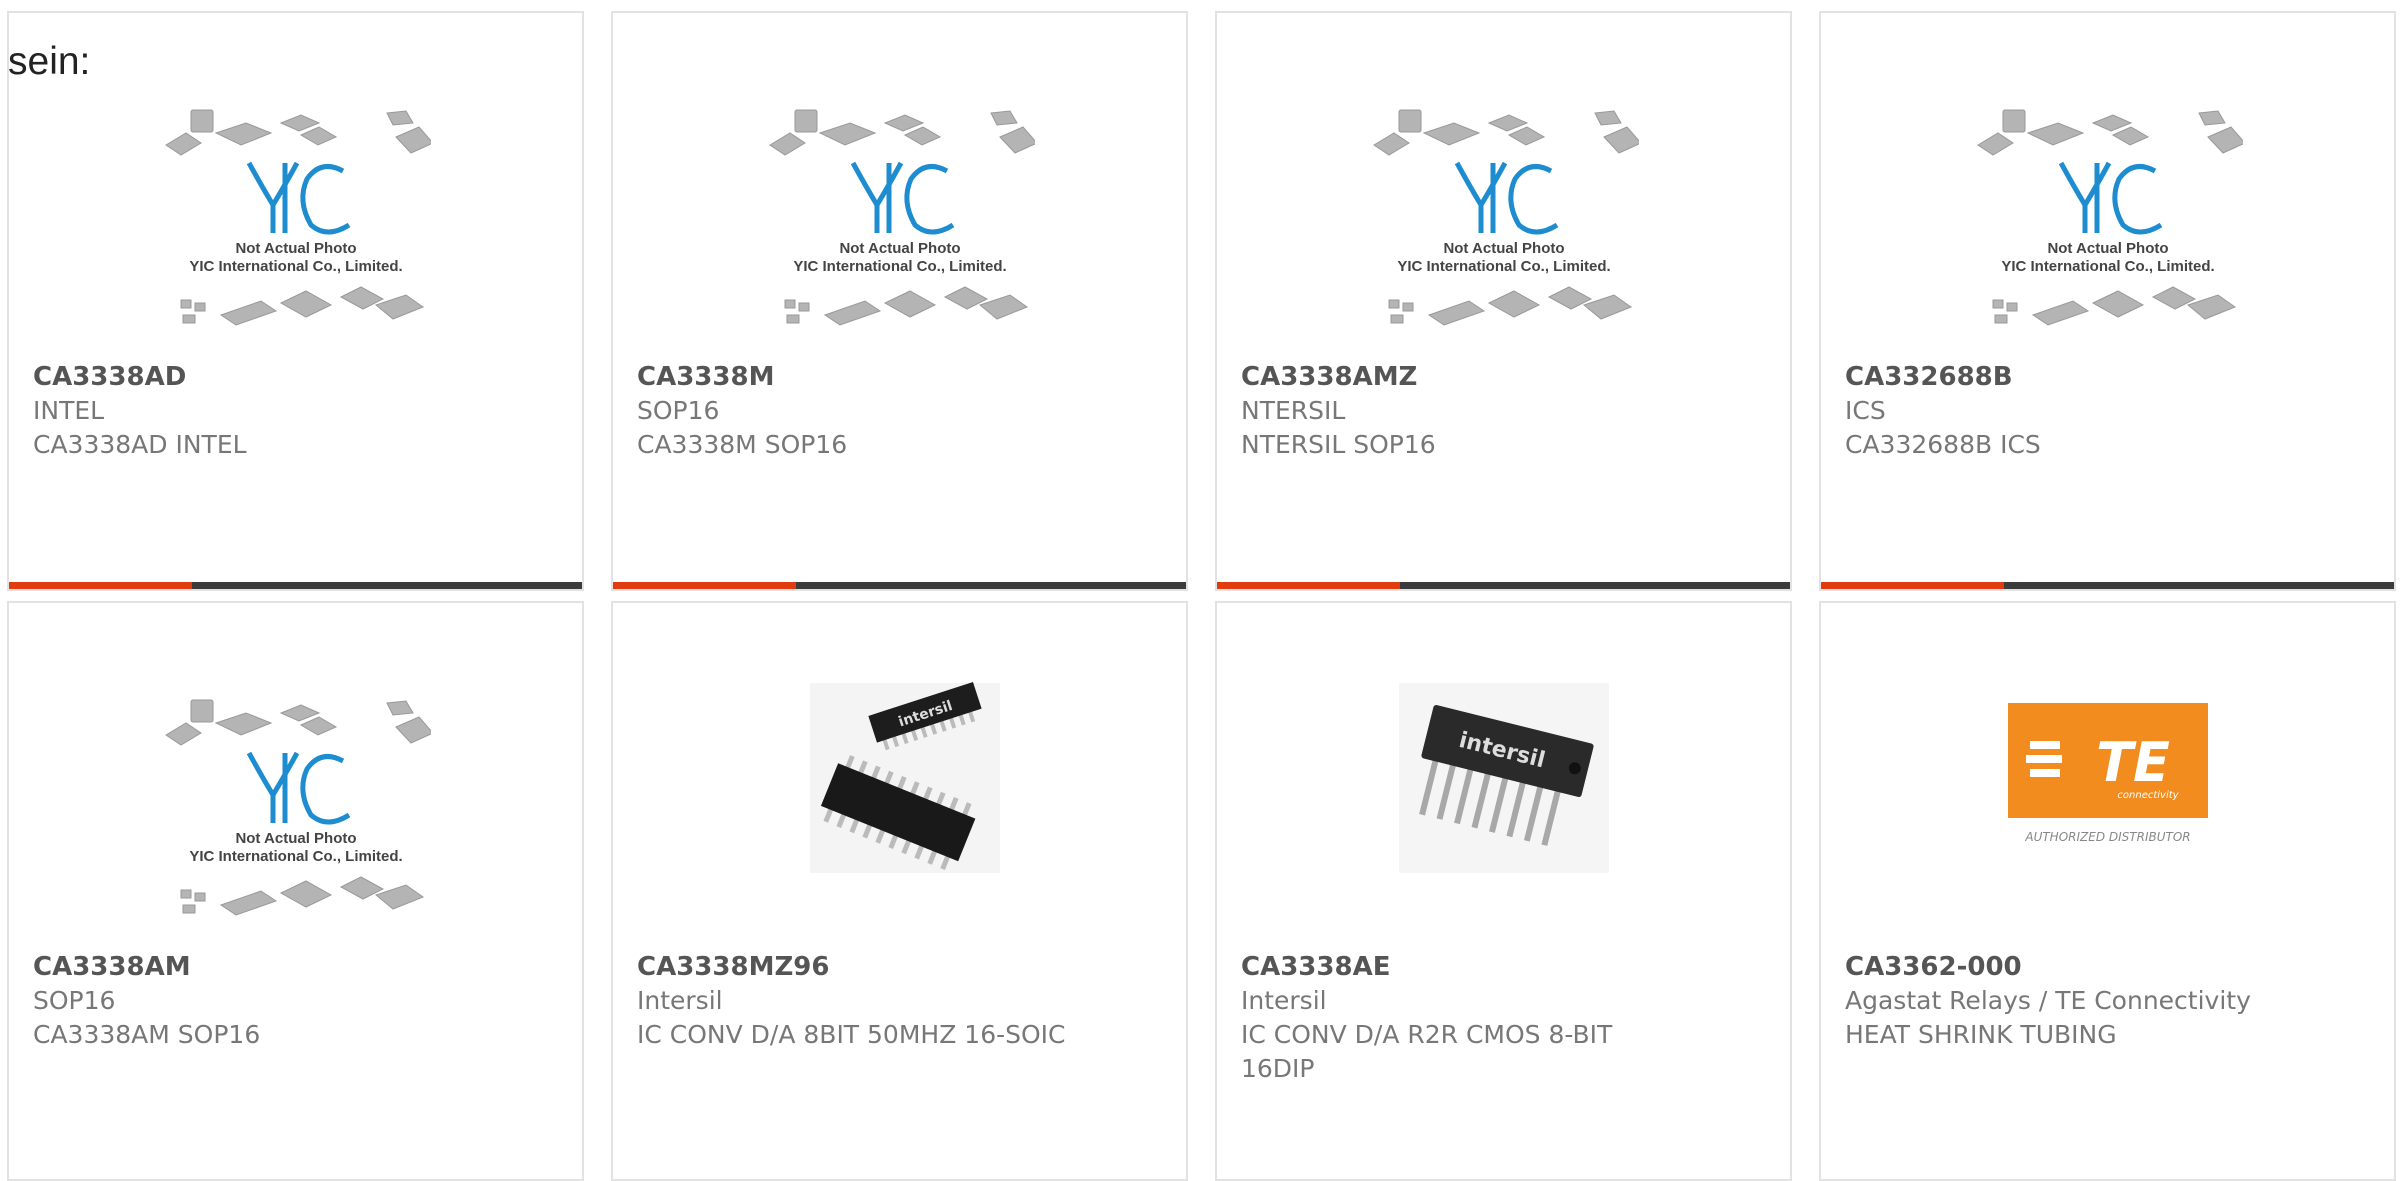 The height and width of the screenshot is (1181, 2400). What do you see at coordinates (295, 967) in the screenshot?
I see `part-number: CA3338AM` at bounding box center [295, 967].